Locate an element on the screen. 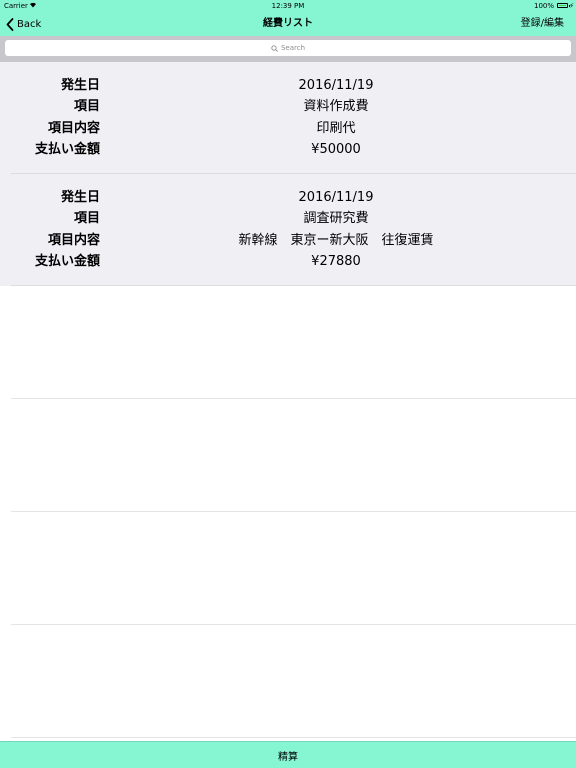  row-divider is located at coordinates (293, 285).